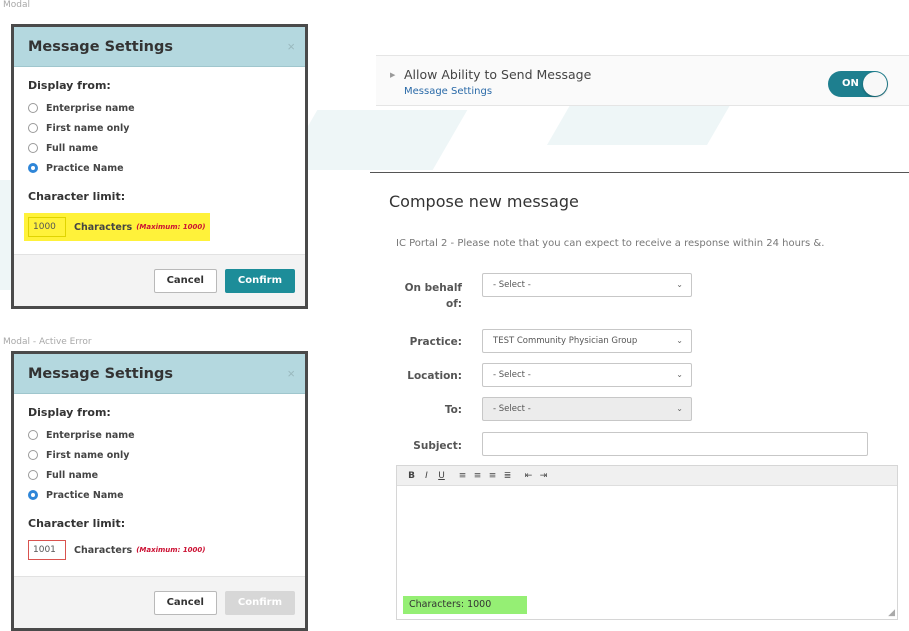 The height and width of the screenshot is (631, 909). What do you see at coordinates (259, 280) in the screenshot?
I see `confirm-button: Confirm` at bounding box center [259, 280].